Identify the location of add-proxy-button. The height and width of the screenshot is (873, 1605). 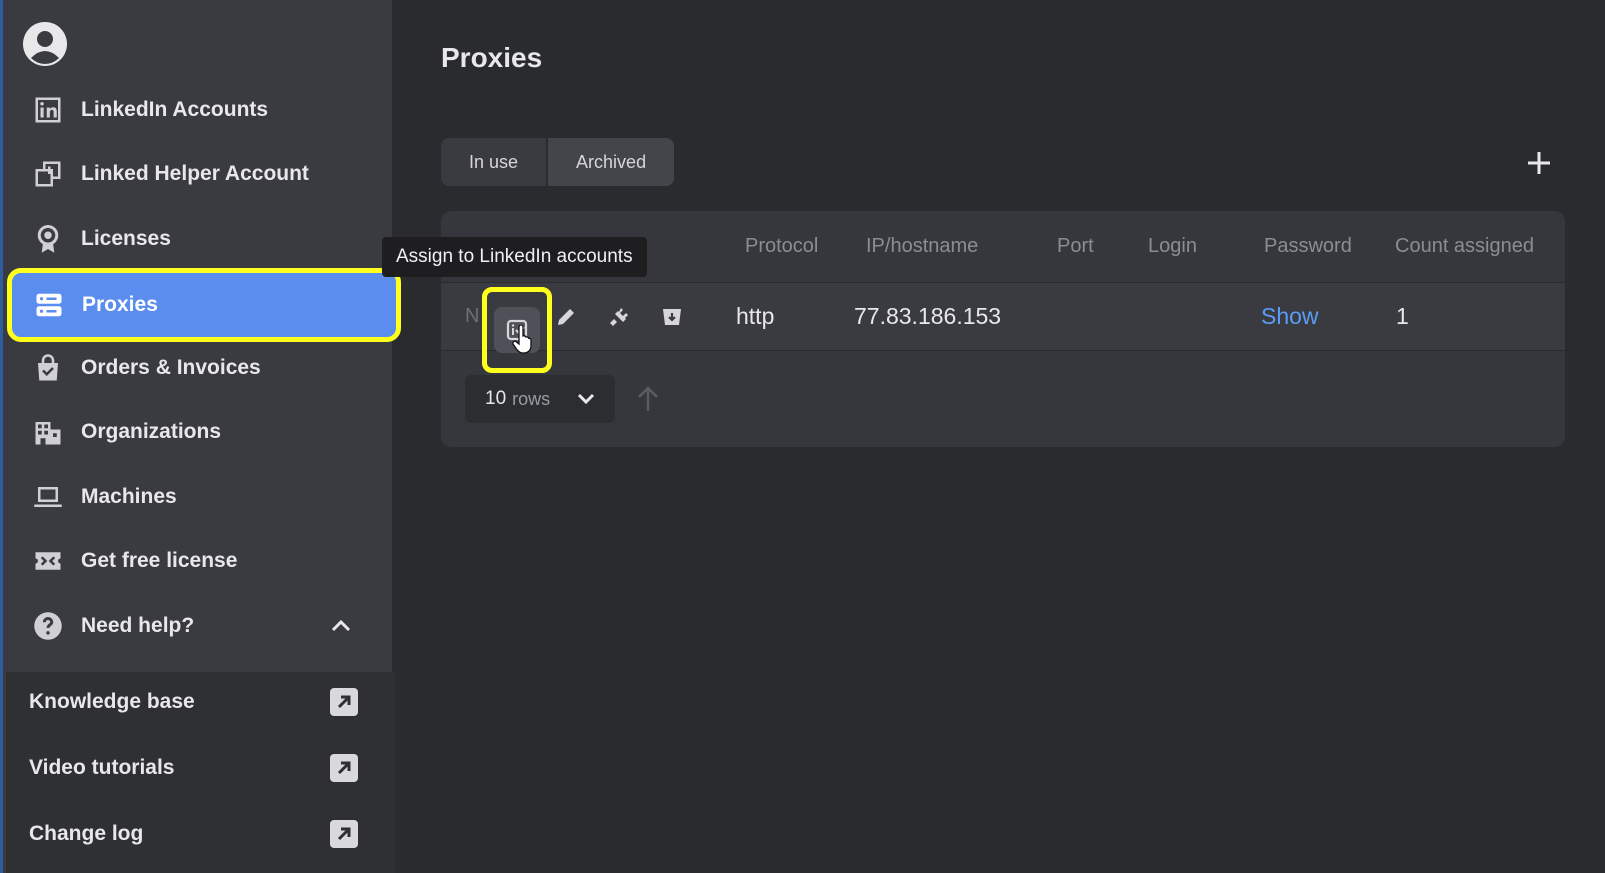
(1539, 163).